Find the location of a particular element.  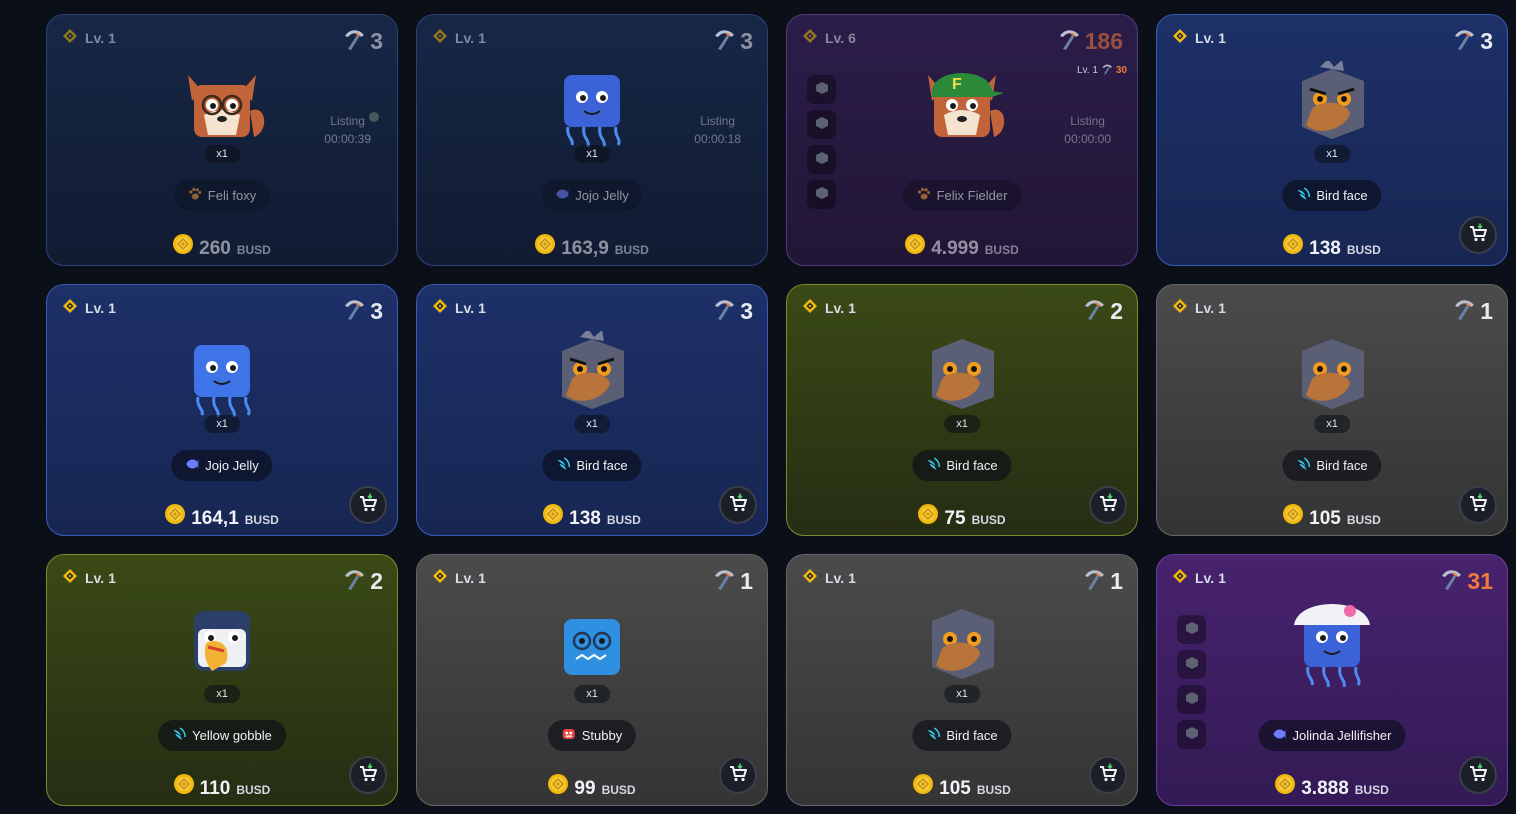

nft-card: Lv. 1 2 x1 Yellow gobble 110 BUSD is located at coordinates (222, 680).